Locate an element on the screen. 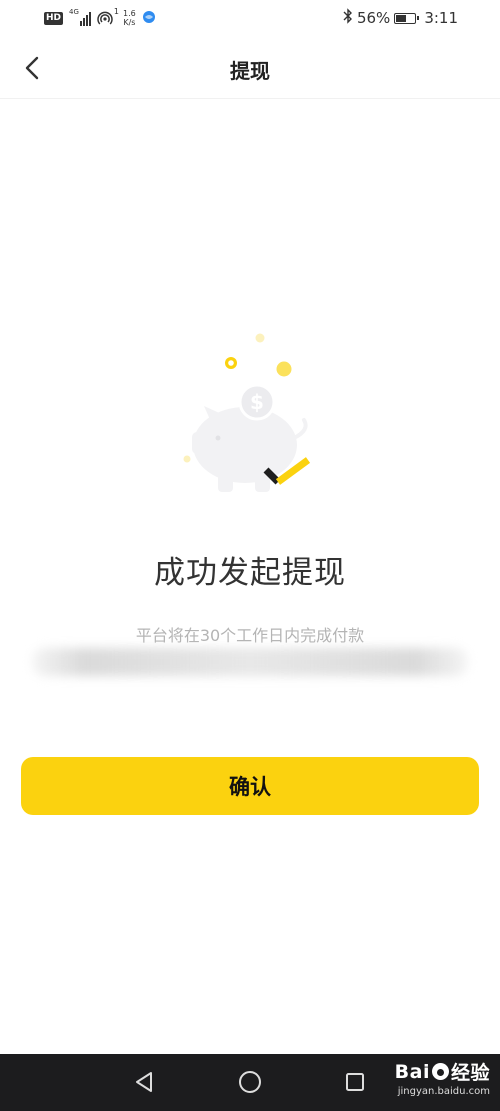 This screenshot has height=1111, width=500. dollar-coin-icon: $ is located at coordinates (257, 402).